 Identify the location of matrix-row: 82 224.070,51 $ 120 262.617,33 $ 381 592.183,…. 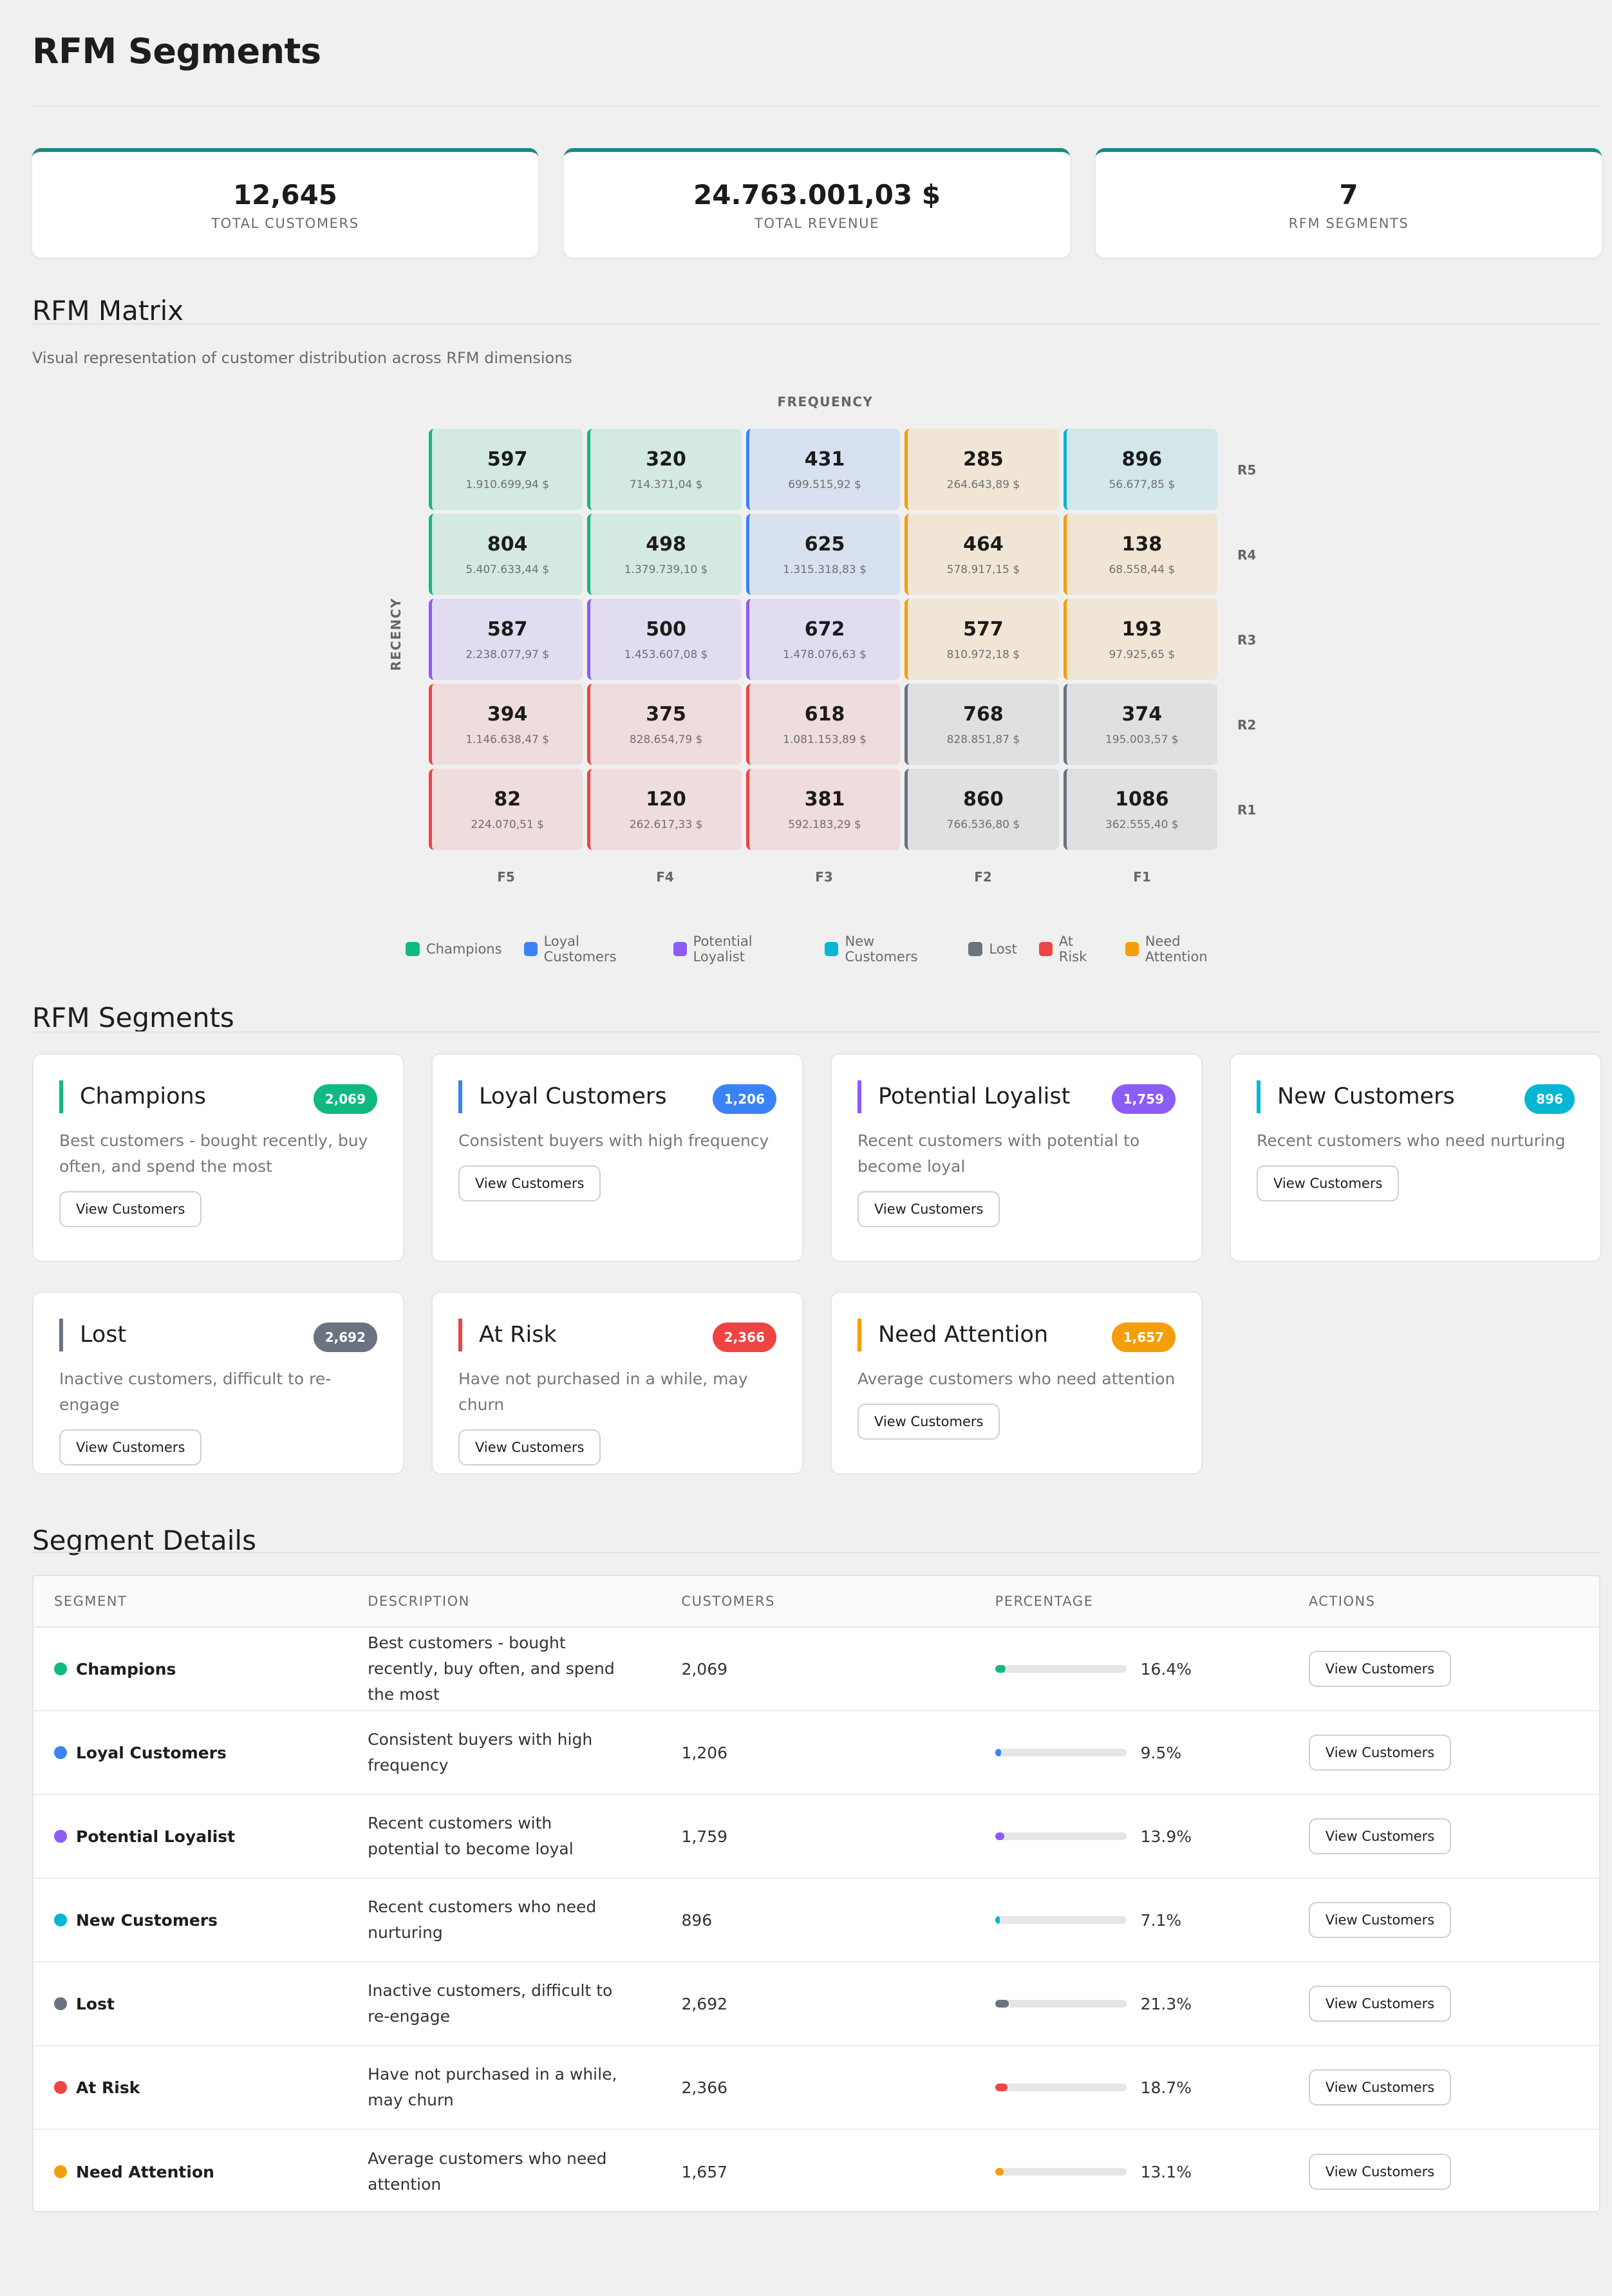
(825, 810).